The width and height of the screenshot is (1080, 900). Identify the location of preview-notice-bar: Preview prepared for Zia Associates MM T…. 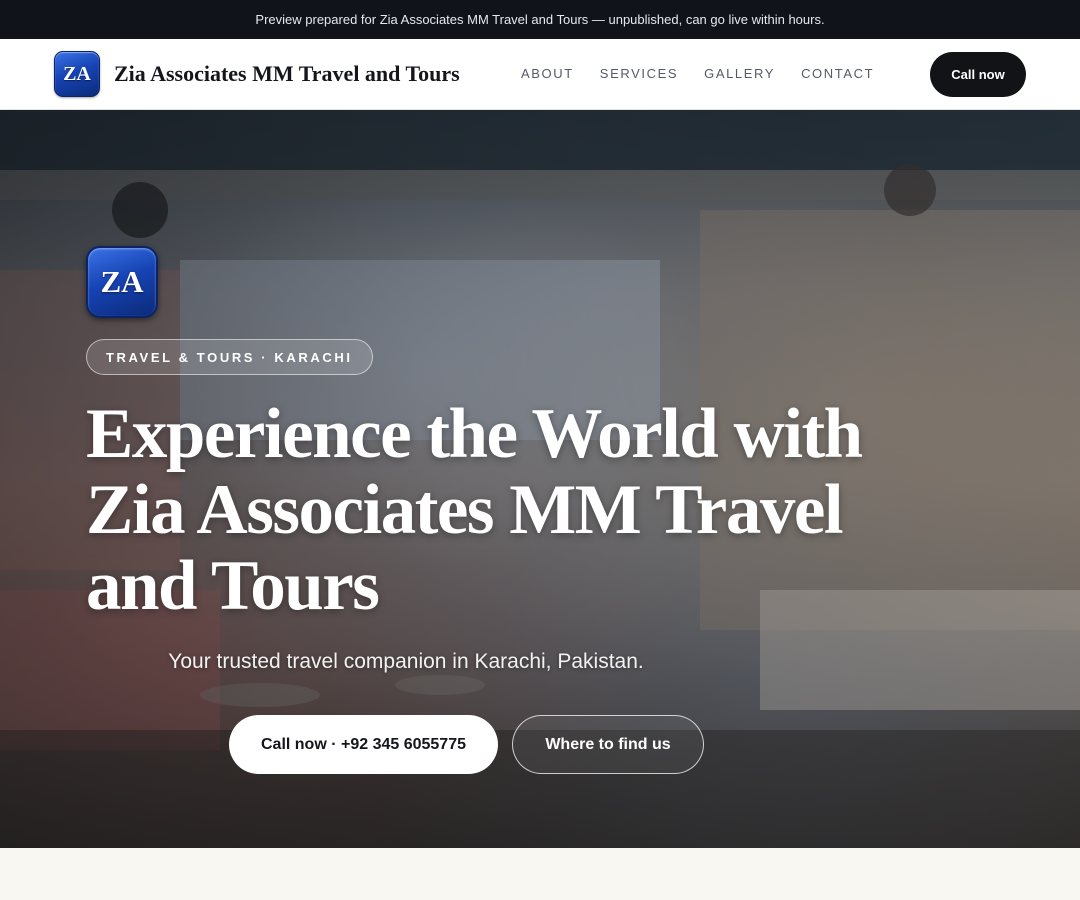
(540, 19).